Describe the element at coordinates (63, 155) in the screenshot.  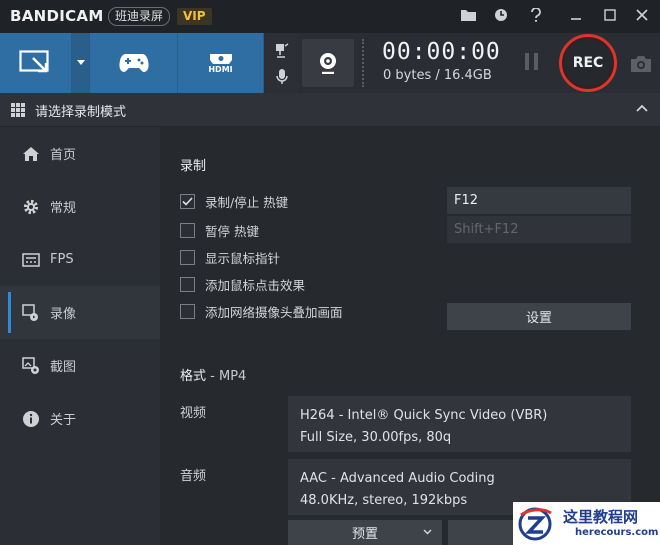
I see `sidebar-item-label: 首页` at that location.